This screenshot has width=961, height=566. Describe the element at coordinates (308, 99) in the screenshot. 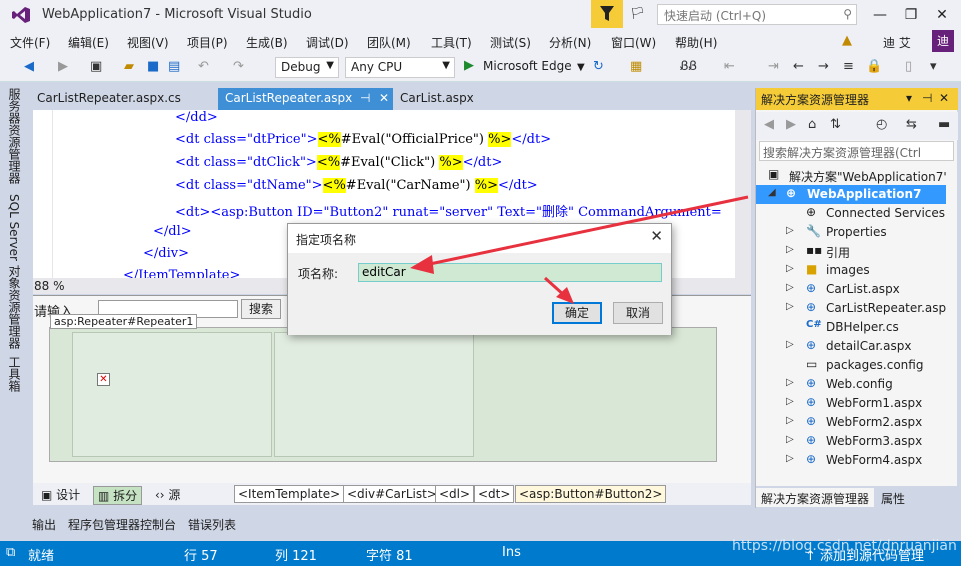

I see `tab-carlistrepeater-aspx: CarListRepeater.aspx ⊣ ✕` at that location.